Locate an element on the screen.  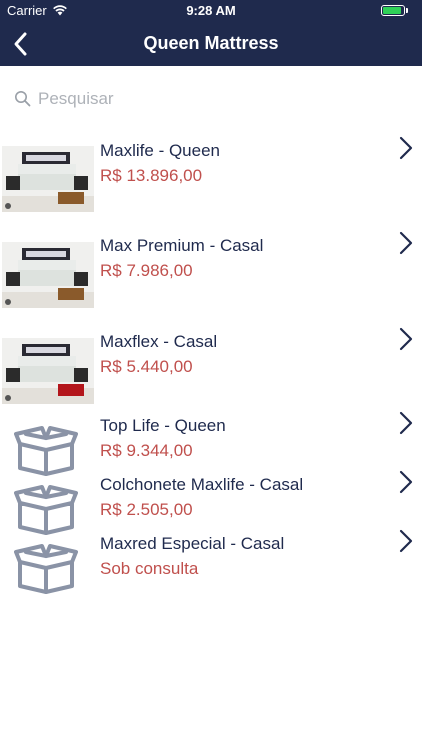
list-item: Maxred Especial - Casal Sob consulta is located at coordinates (211, 561).